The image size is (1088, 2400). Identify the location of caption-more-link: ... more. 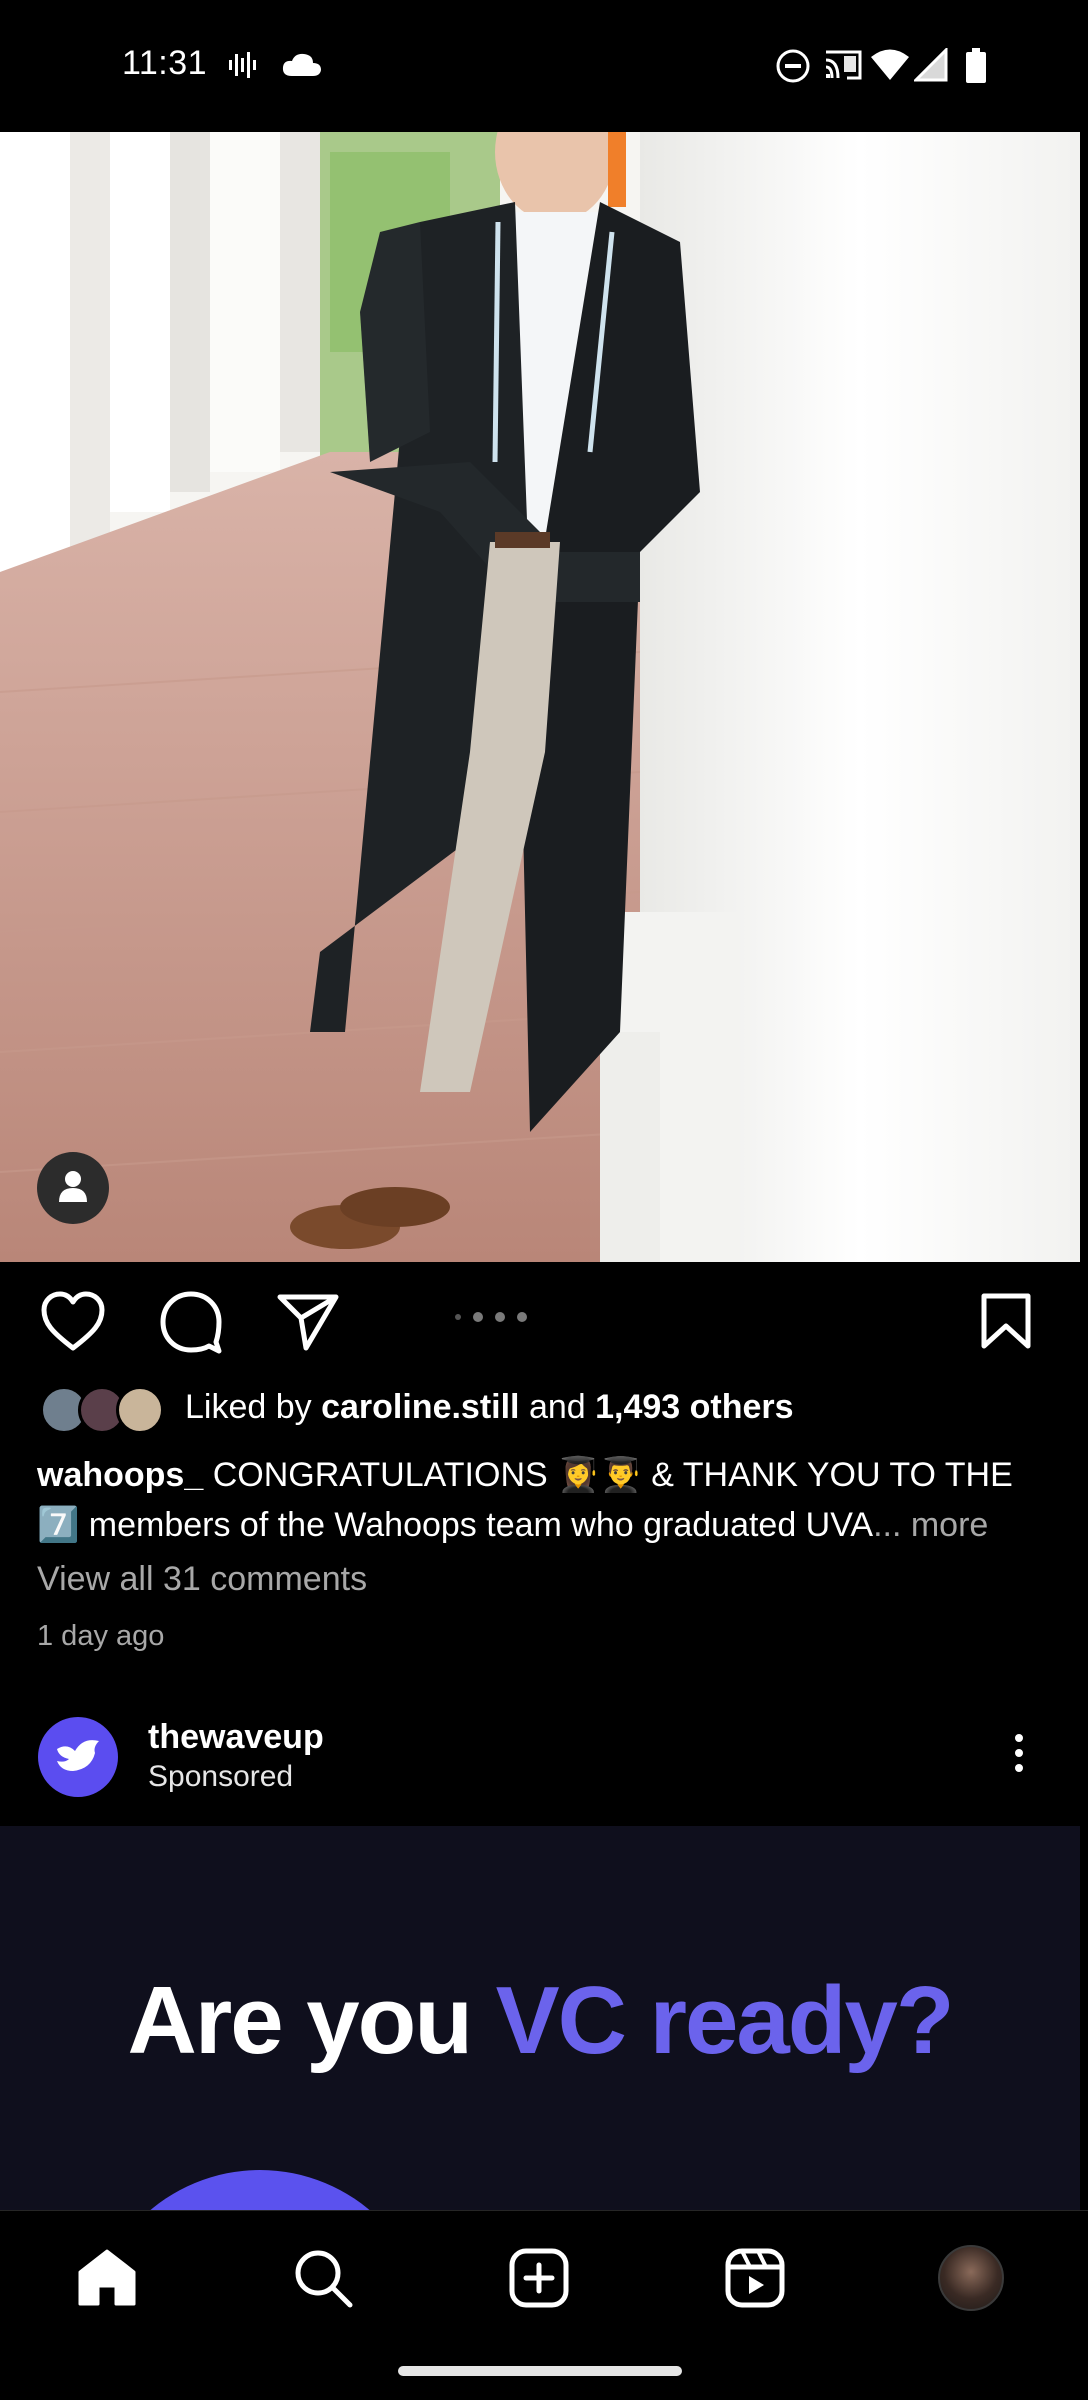
(930, 1525).